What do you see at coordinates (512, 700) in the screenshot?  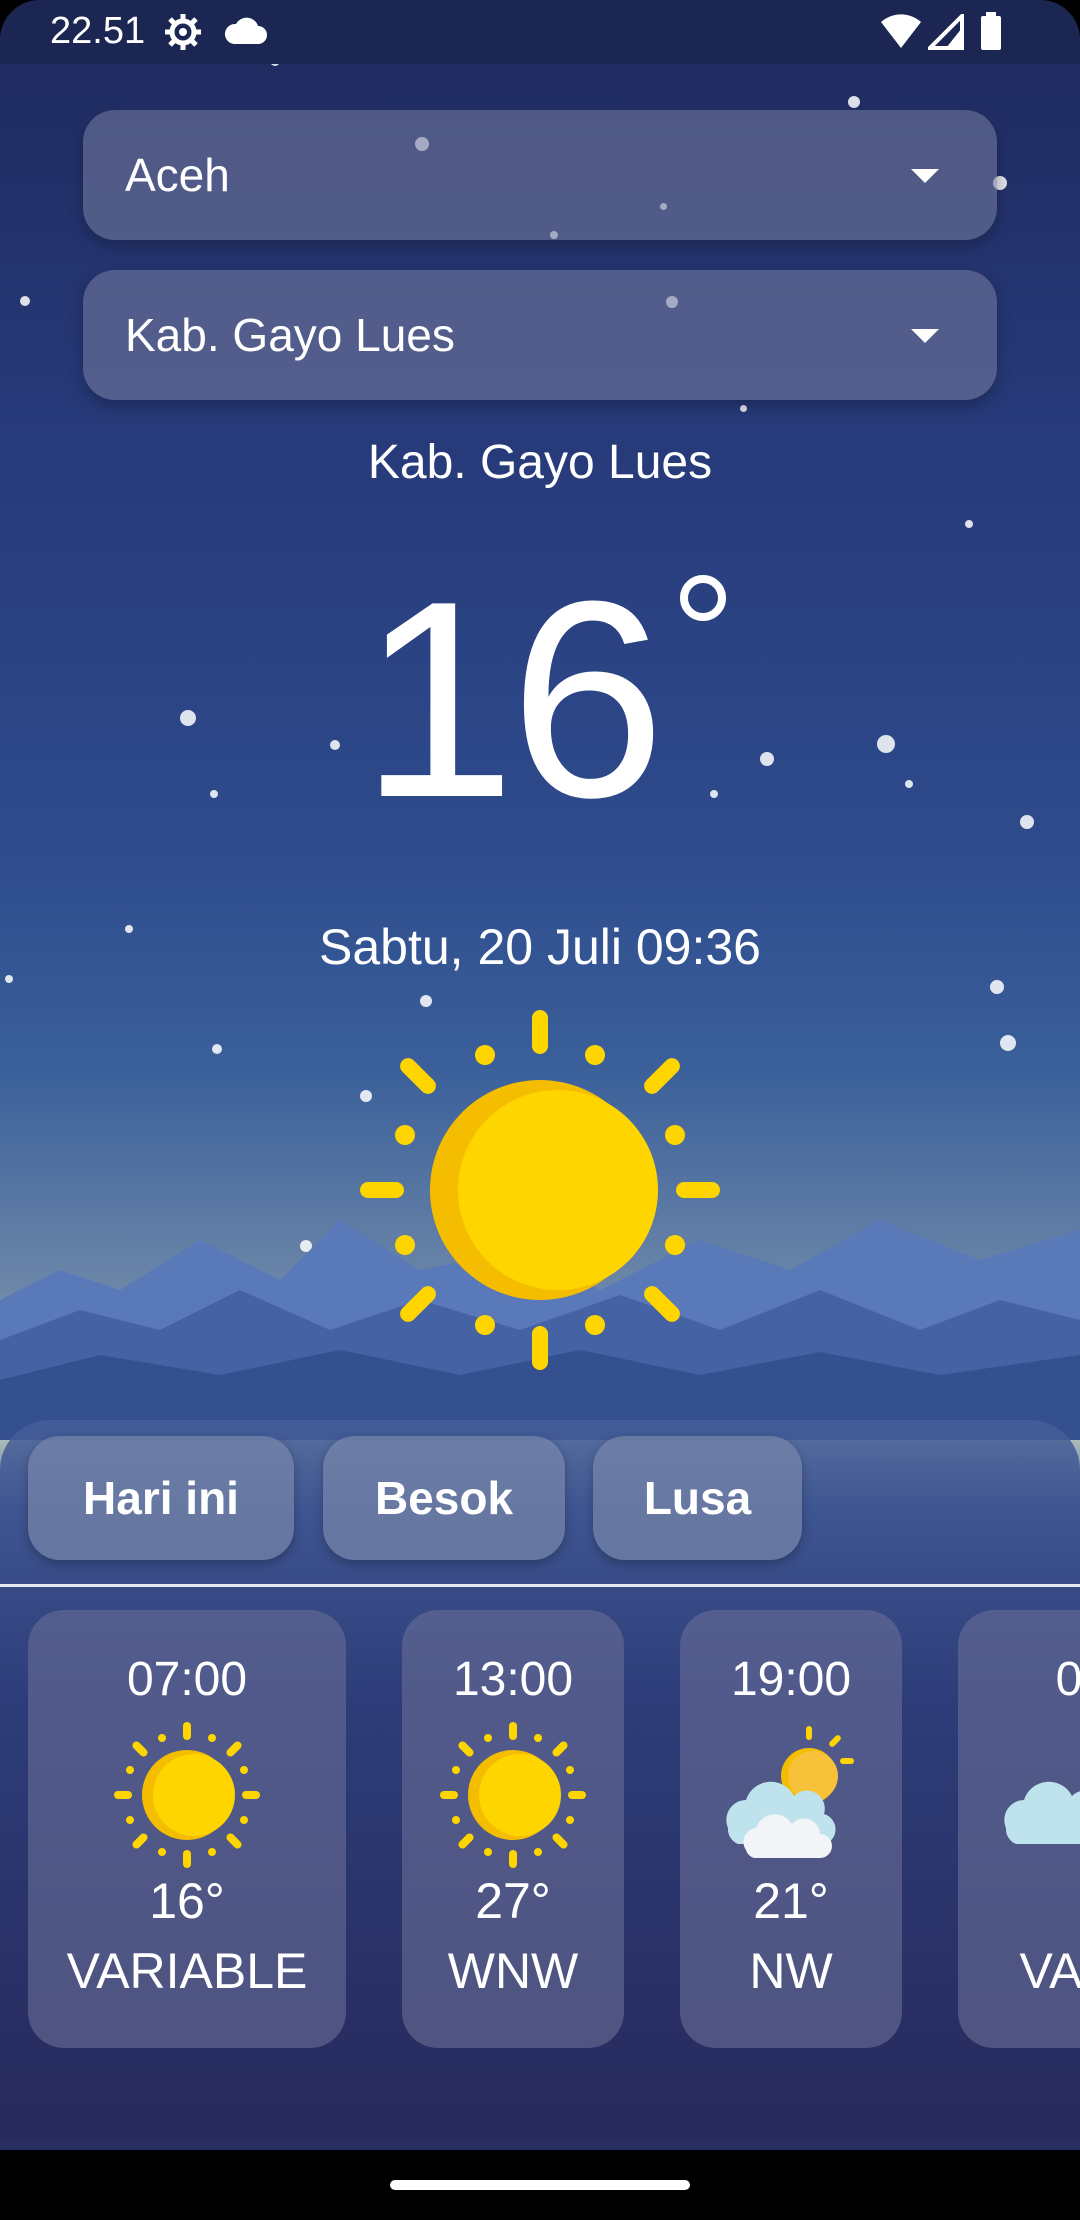 I see `current-temperature: 16` at bounding box center [512, 700].